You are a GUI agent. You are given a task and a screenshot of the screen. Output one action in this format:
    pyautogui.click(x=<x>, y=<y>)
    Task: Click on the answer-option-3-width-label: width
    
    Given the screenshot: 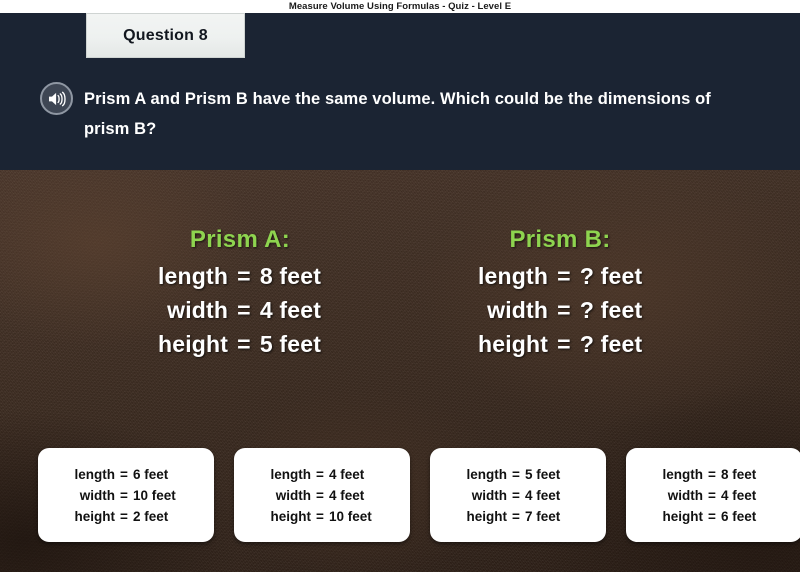 What is the action you would take?
    pyautogui.click(x=489, y=495)
    